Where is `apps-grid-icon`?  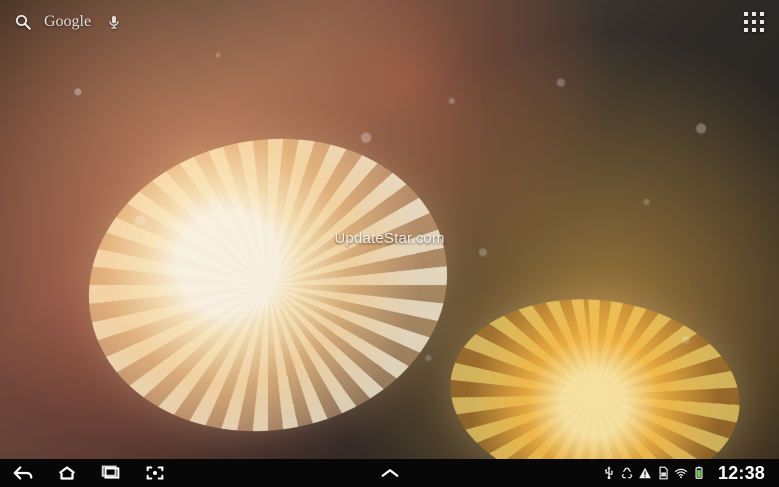
apps-grid-icon is located at coordinates (754, 22).